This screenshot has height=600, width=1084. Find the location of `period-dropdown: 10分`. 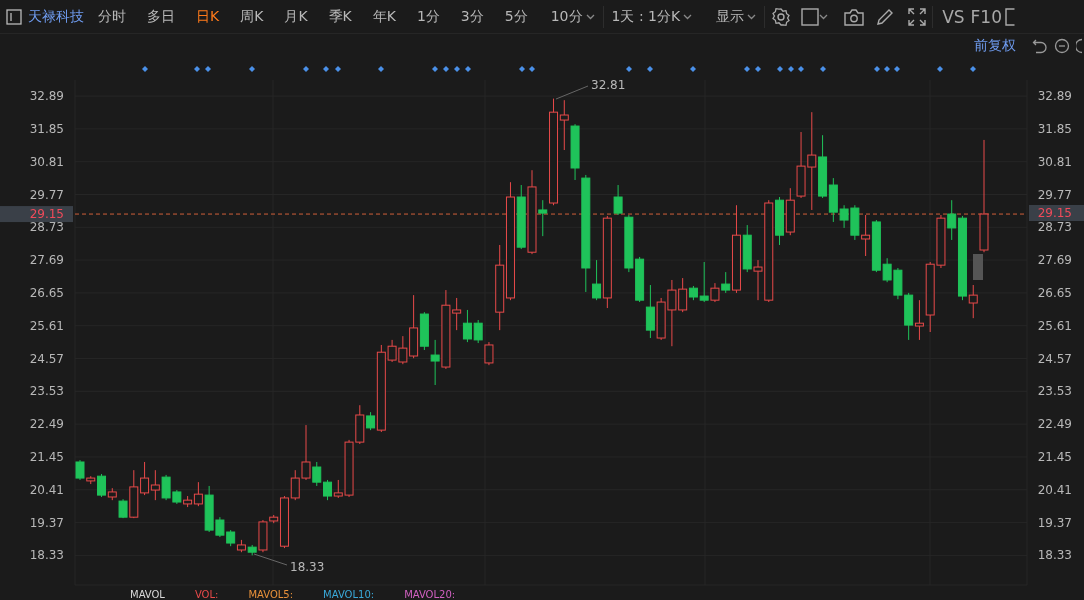

period-dropdown: 10分 is located at coordinates (572, 16).